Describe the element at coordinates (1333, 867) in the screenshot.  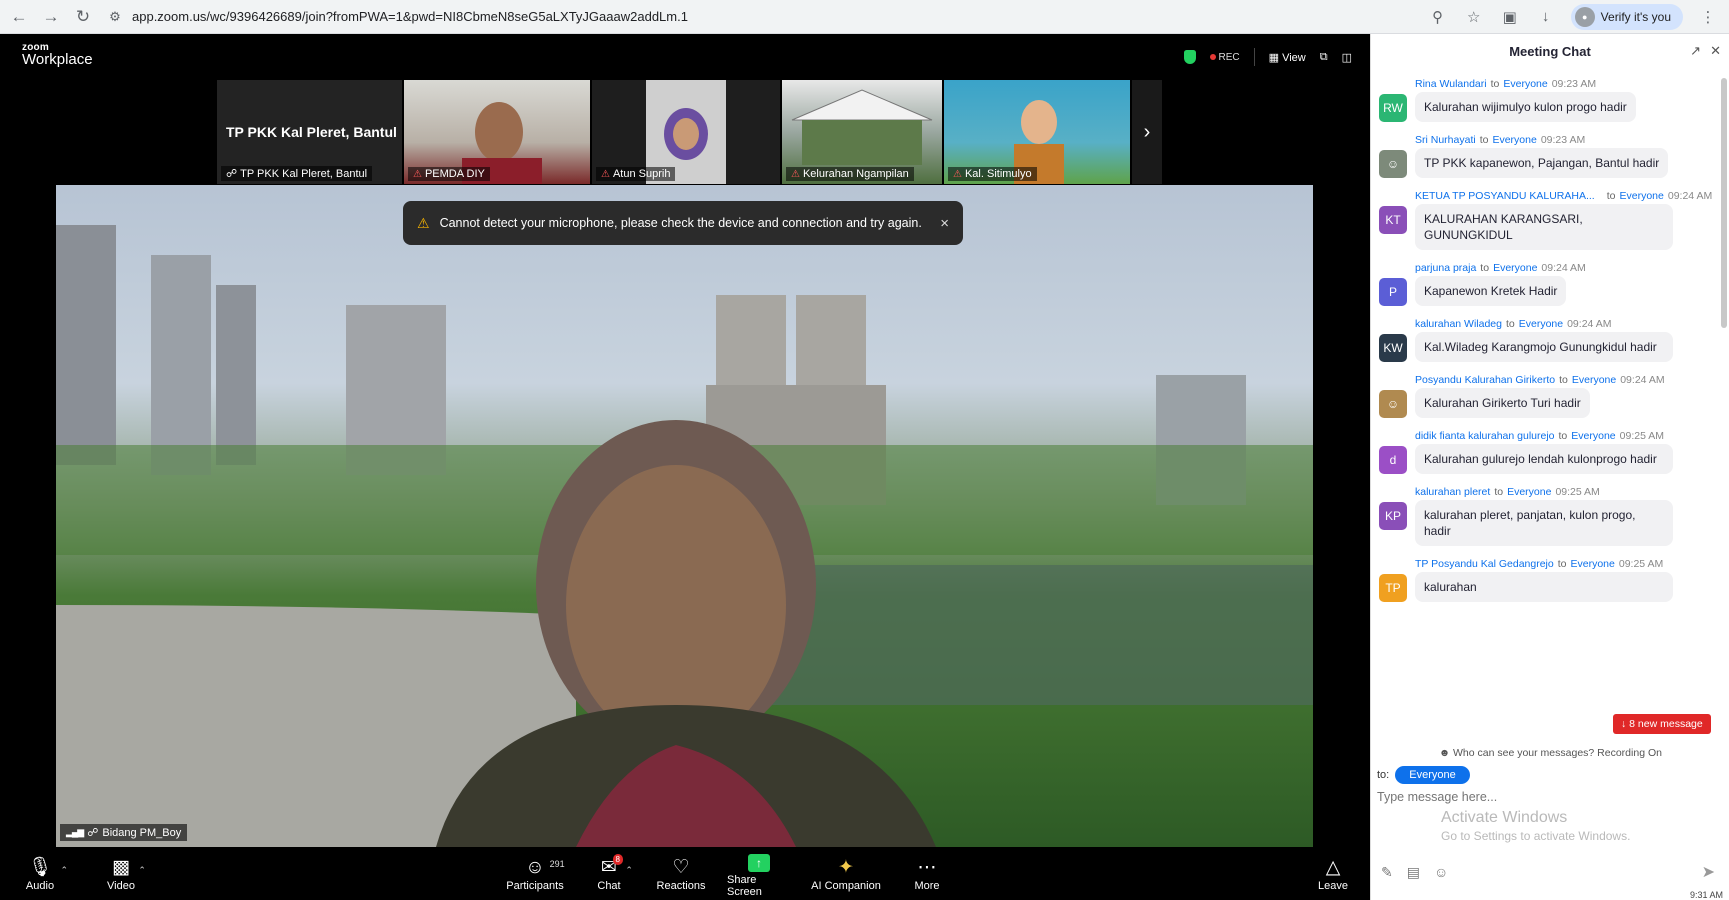
I see `leave-icon: △` at that location.